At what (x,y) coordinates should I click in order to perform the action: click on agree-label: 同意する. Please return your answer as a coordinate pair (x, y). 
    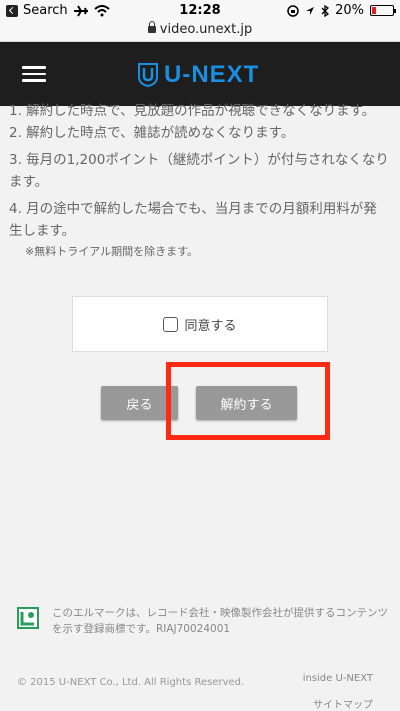
    Looking at the image, I should click on (210, 324).